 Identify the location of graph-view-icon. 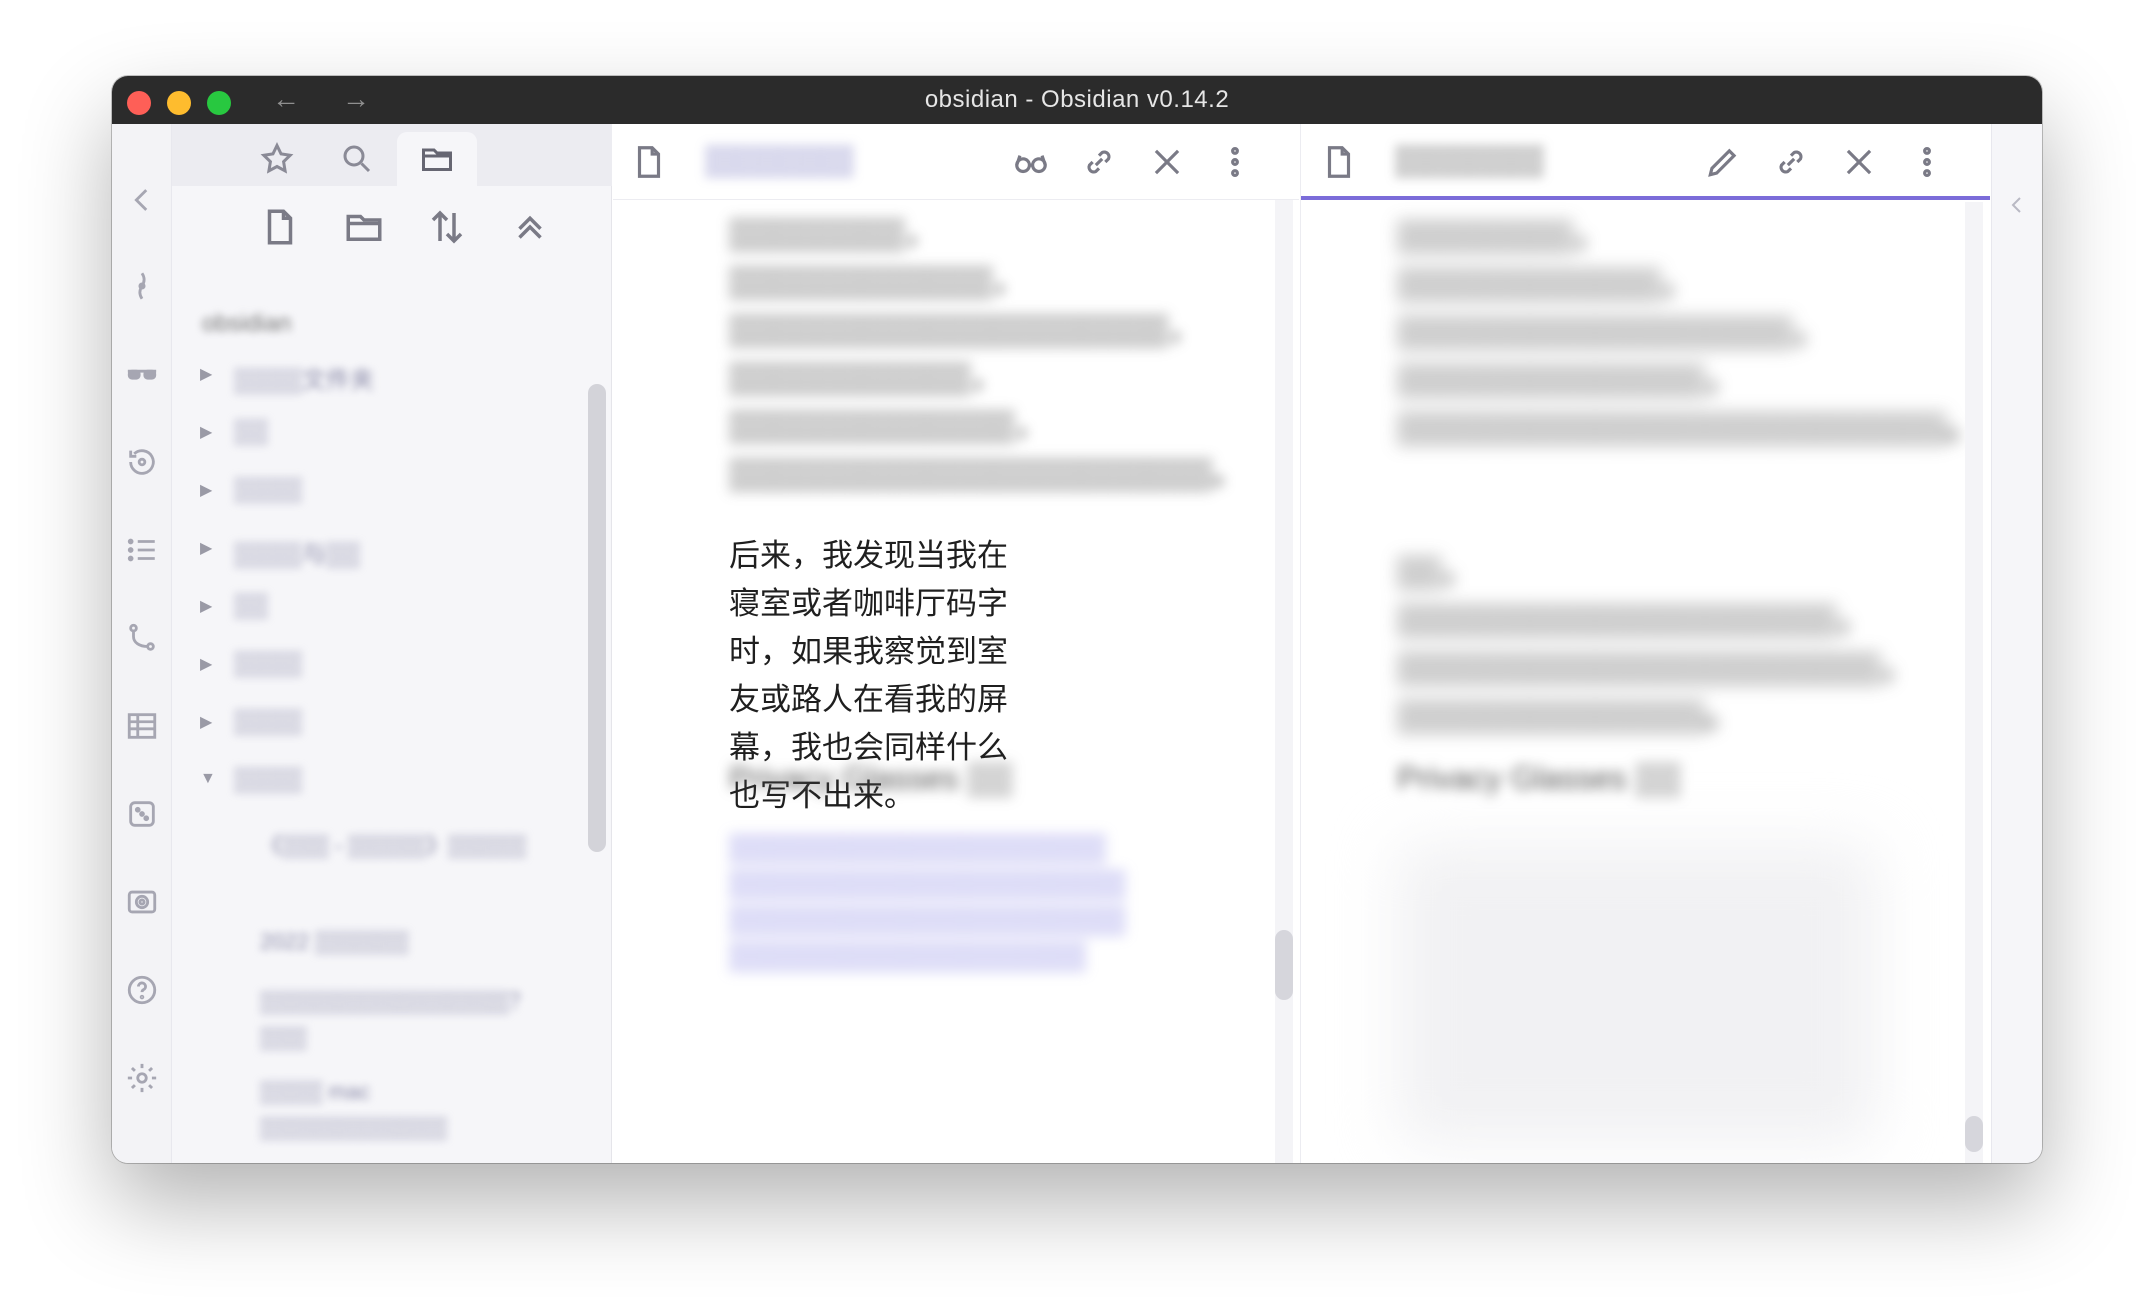
(142, 286).